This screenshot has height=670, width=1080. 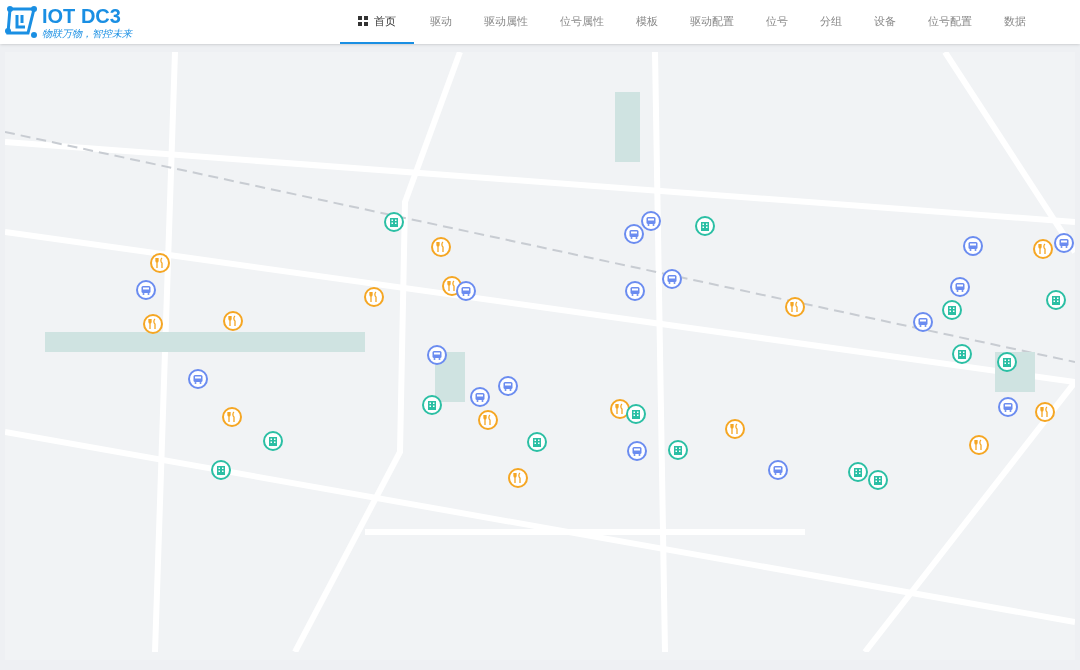 What do you see at coordinates (777, 22) in the screenshot?
I see `nav-tab: 位号` at bounding box center [777, 22].